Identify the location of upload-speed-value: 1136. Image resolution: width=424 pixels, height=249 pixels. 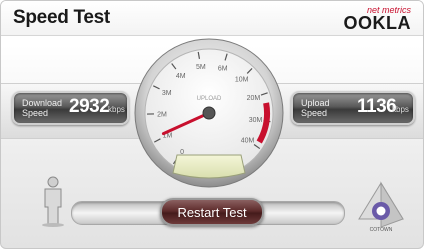
(377, 106).